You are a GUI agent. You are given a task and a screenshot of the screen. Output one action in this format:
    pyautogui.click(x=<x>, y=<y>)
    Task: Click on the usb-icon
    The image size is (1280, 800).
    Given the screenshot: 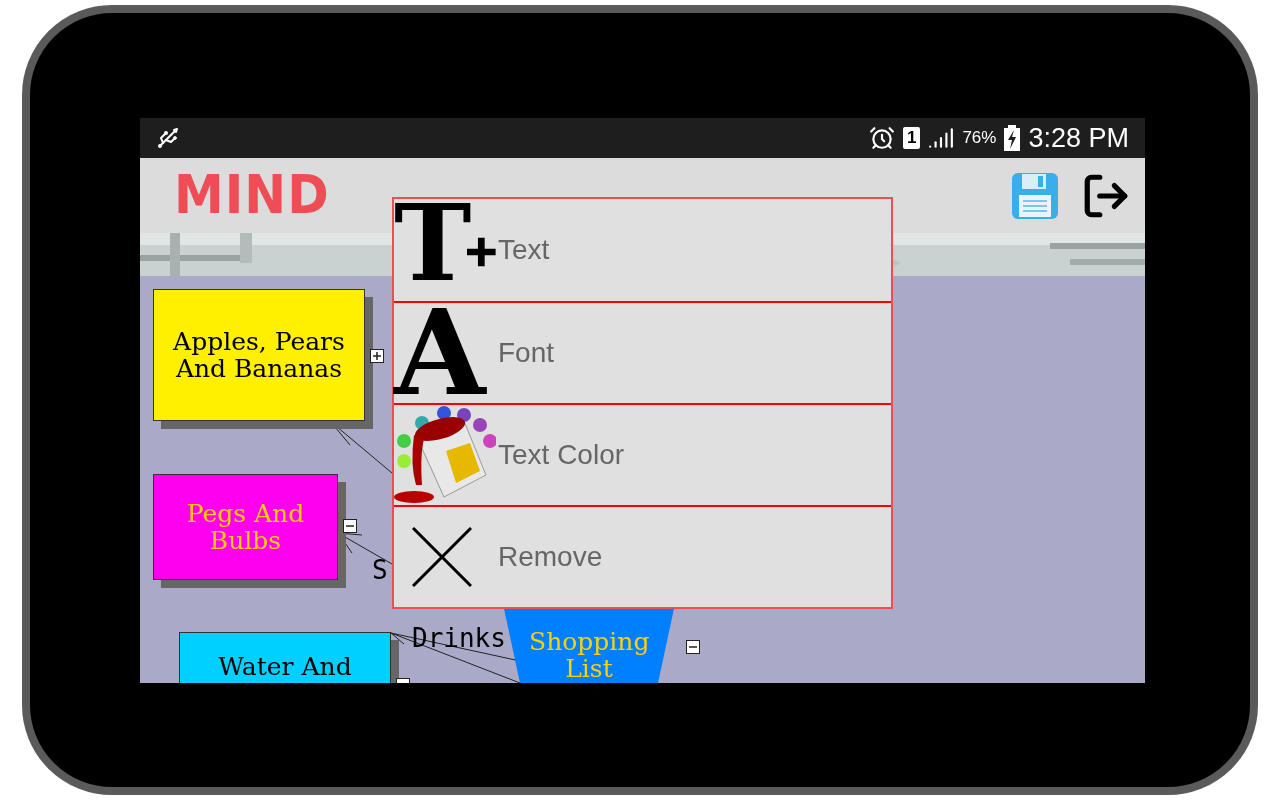 What is the action you would take?
    pyautogui.click(x=168, y=138)
    